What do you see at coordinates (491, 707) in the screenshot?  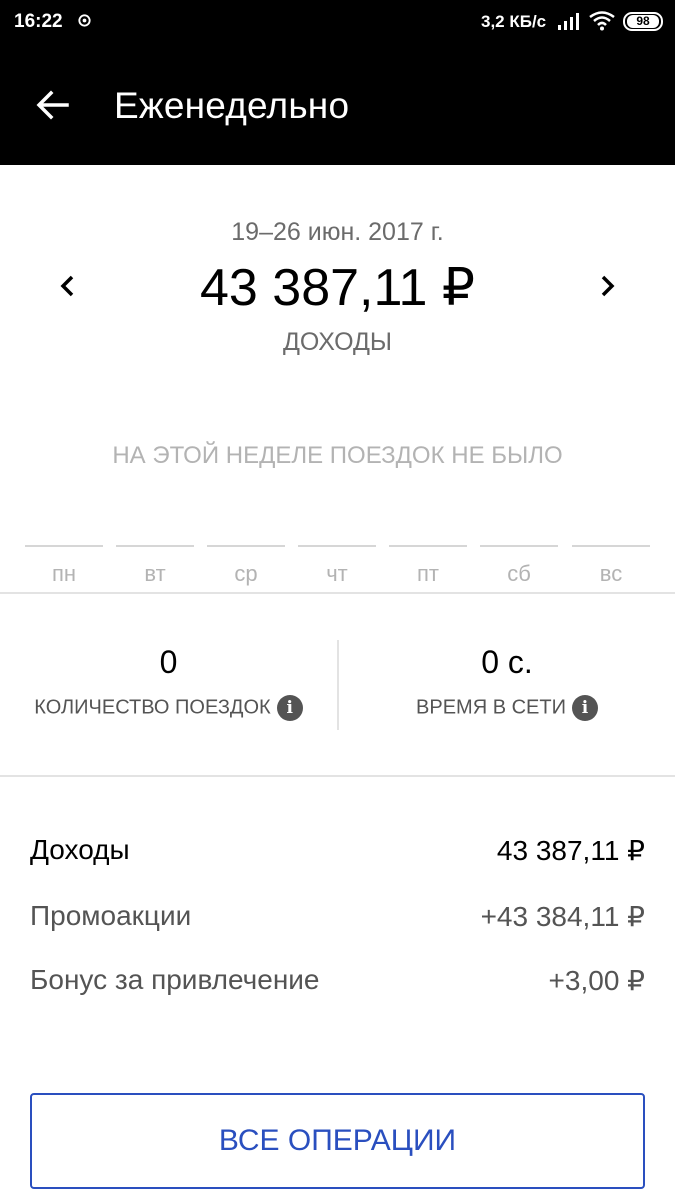 I see `online-time-label: ВРЕМЯ В СЕТИ` at bounding box center [491, 707].